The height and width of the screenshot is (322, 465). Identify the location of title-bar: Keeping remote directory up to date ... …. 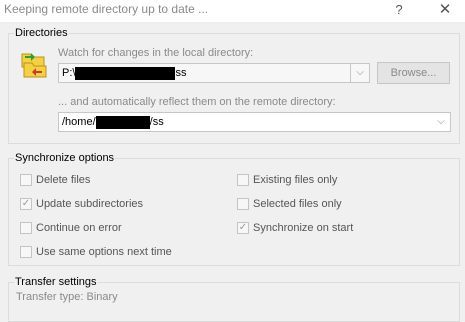
(232, 11).